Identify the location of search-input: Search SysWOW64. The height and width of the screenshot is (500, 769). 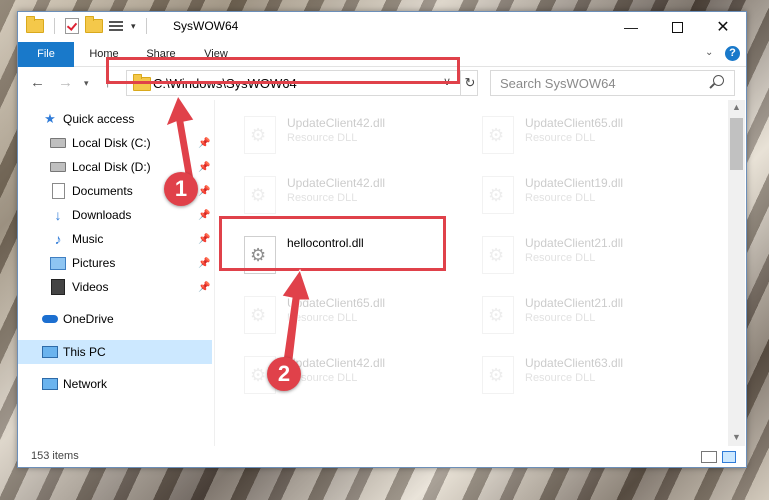
(612, 83).